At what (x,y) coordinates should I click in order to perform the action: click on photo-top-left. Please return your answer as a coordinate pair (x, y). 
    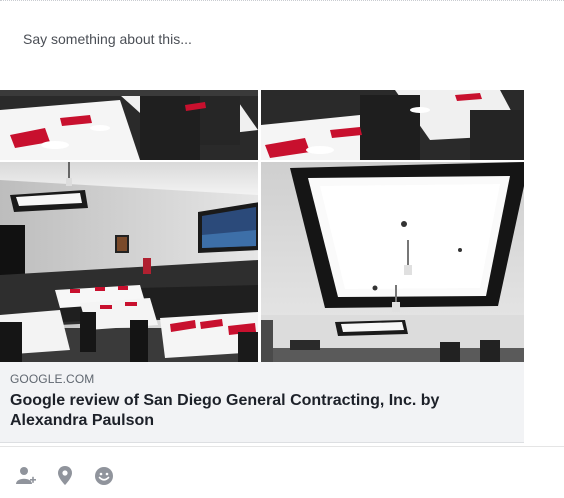
    Looking at the image, I should click on (129, 125).